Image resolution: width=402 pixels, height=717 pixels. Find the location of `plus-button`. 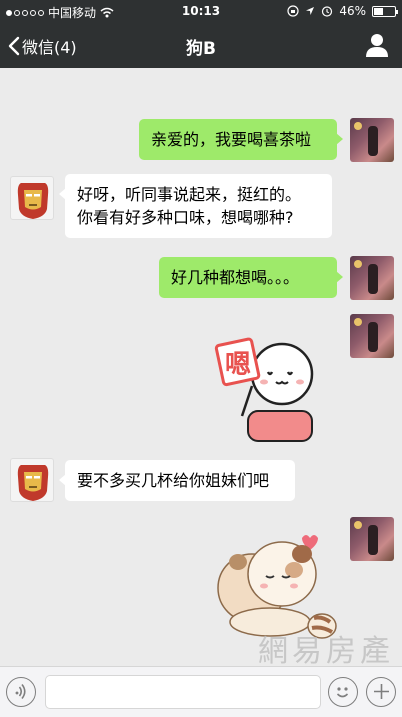

plus-button is located at coordinates (381, 692).